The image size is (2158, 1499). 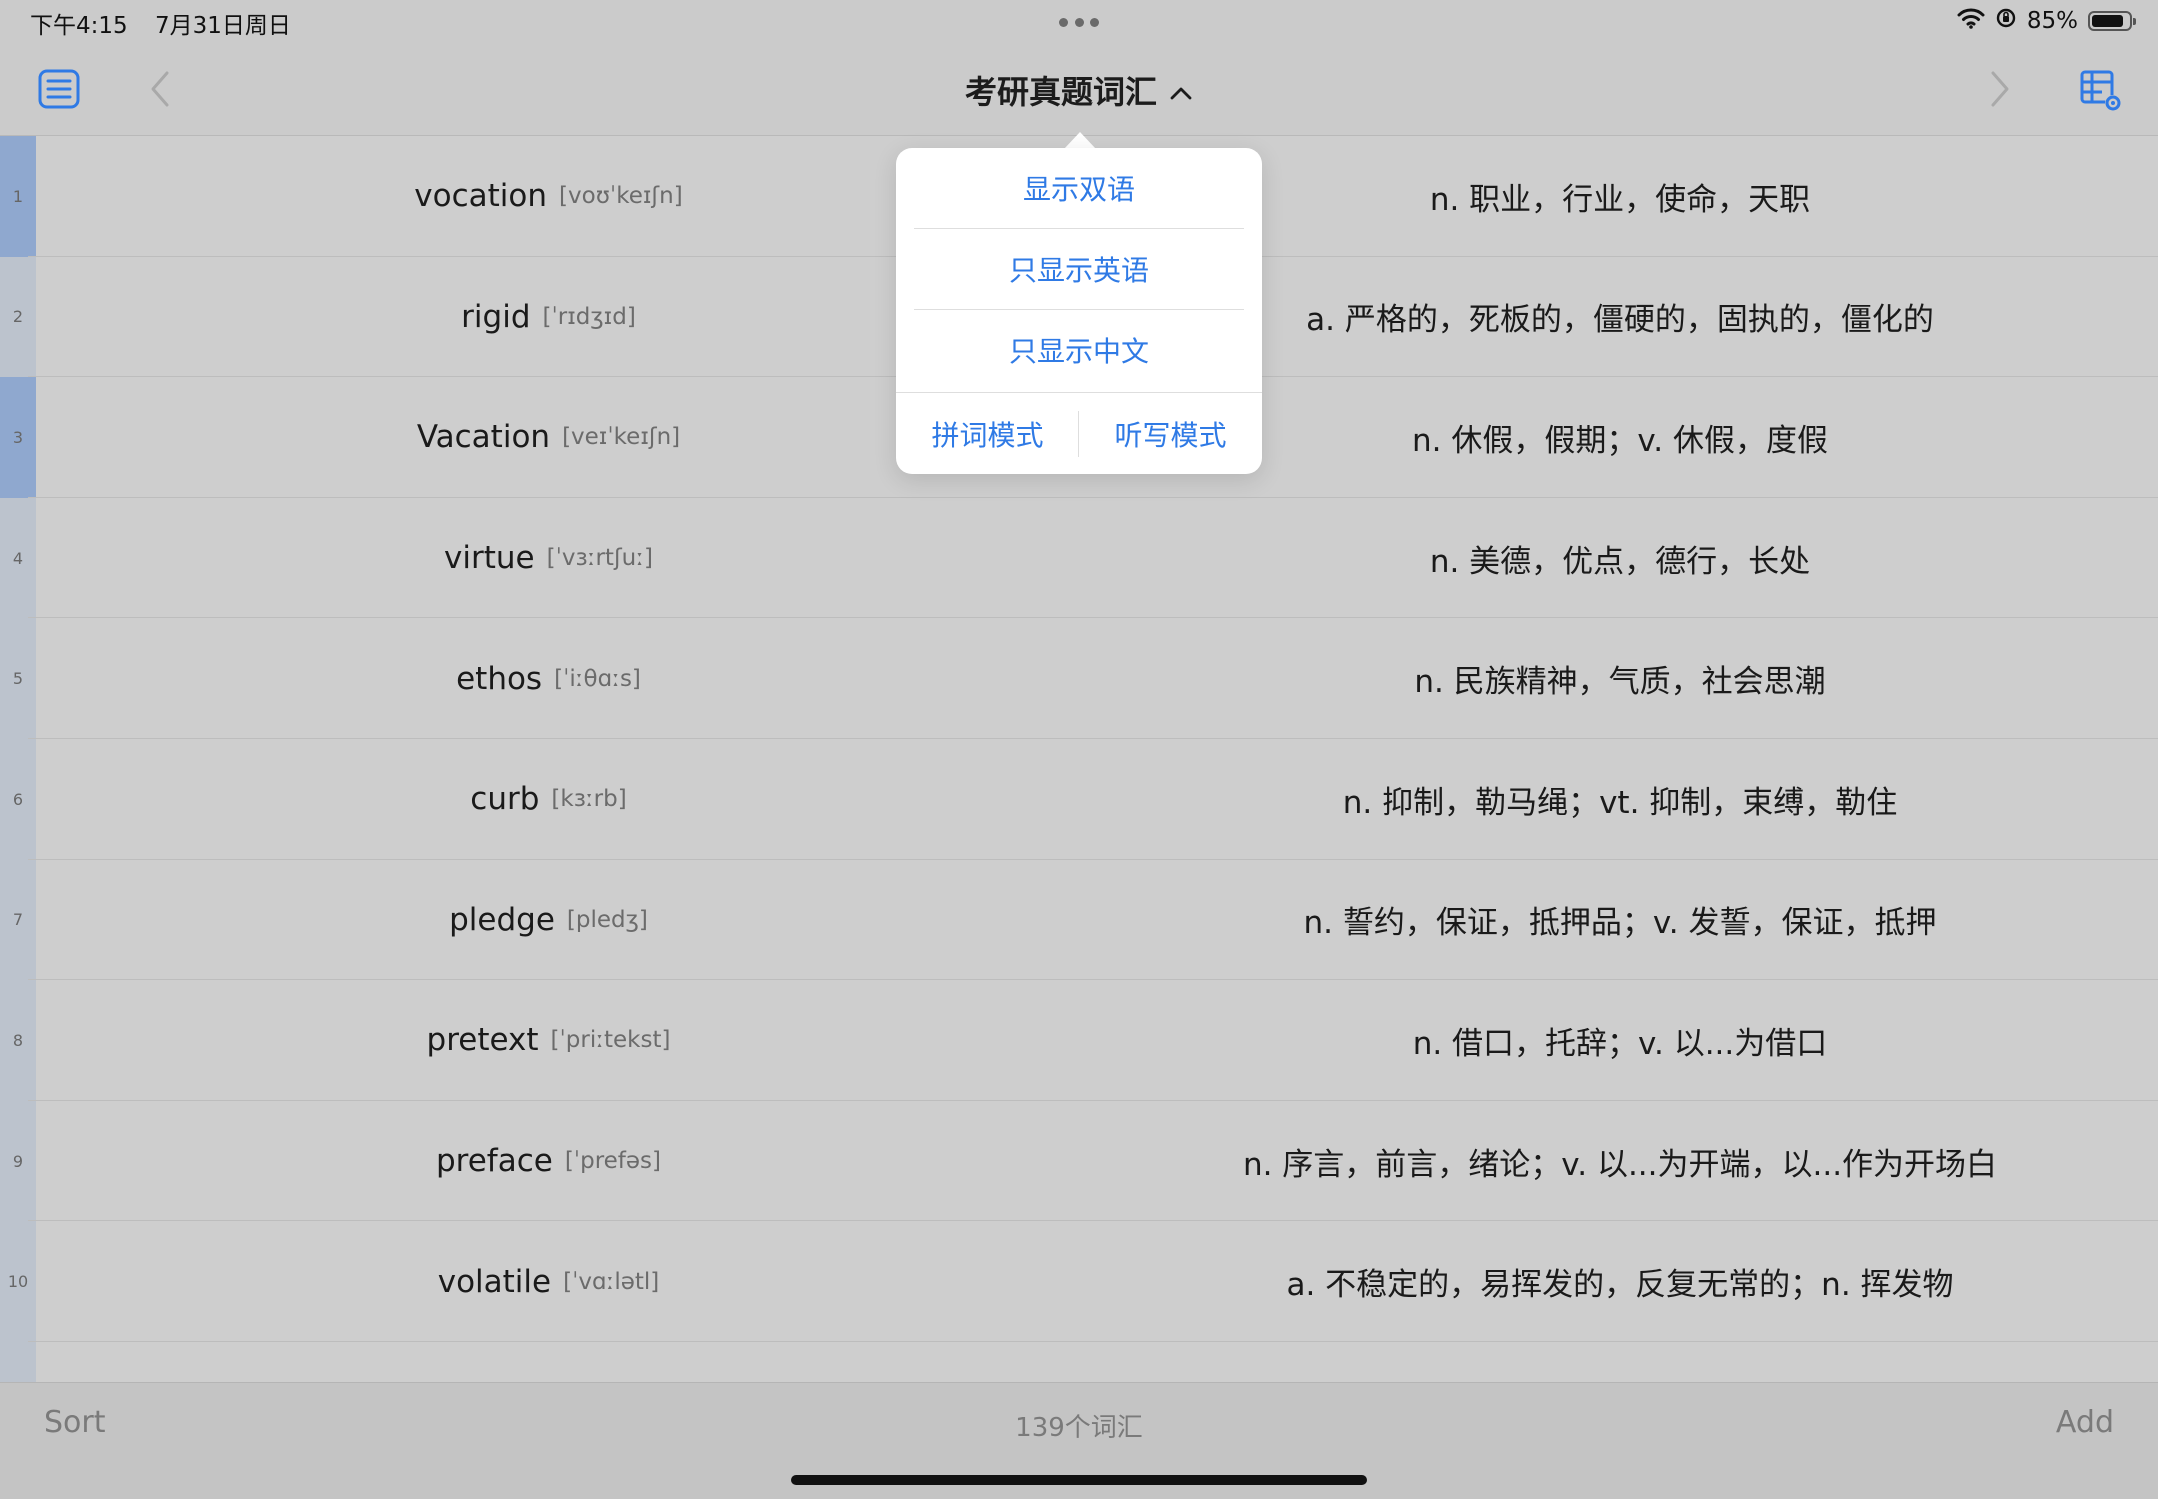 I want to click on word-count: 139个词汇, so click(x=1079, y=1428).